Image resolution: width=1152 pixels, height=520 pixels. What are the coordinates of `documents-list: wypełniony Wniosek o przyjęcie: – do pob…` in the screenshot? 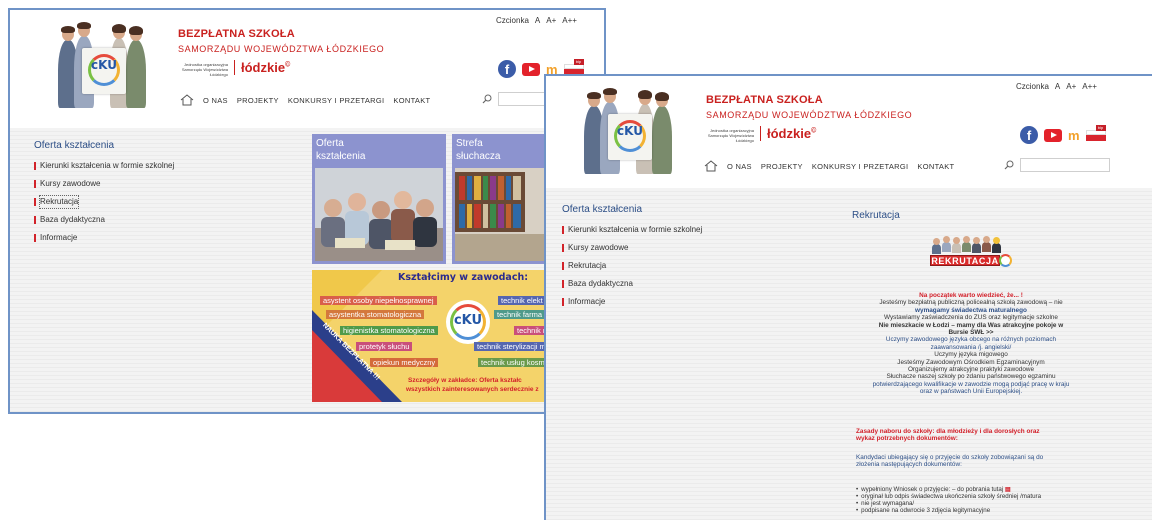 It's located at (948, 500).